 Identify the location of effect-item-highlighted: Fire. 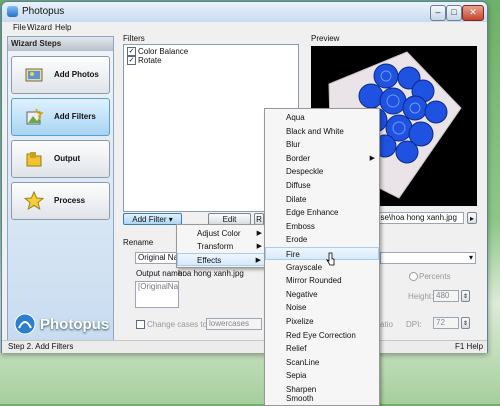
(322, 253).